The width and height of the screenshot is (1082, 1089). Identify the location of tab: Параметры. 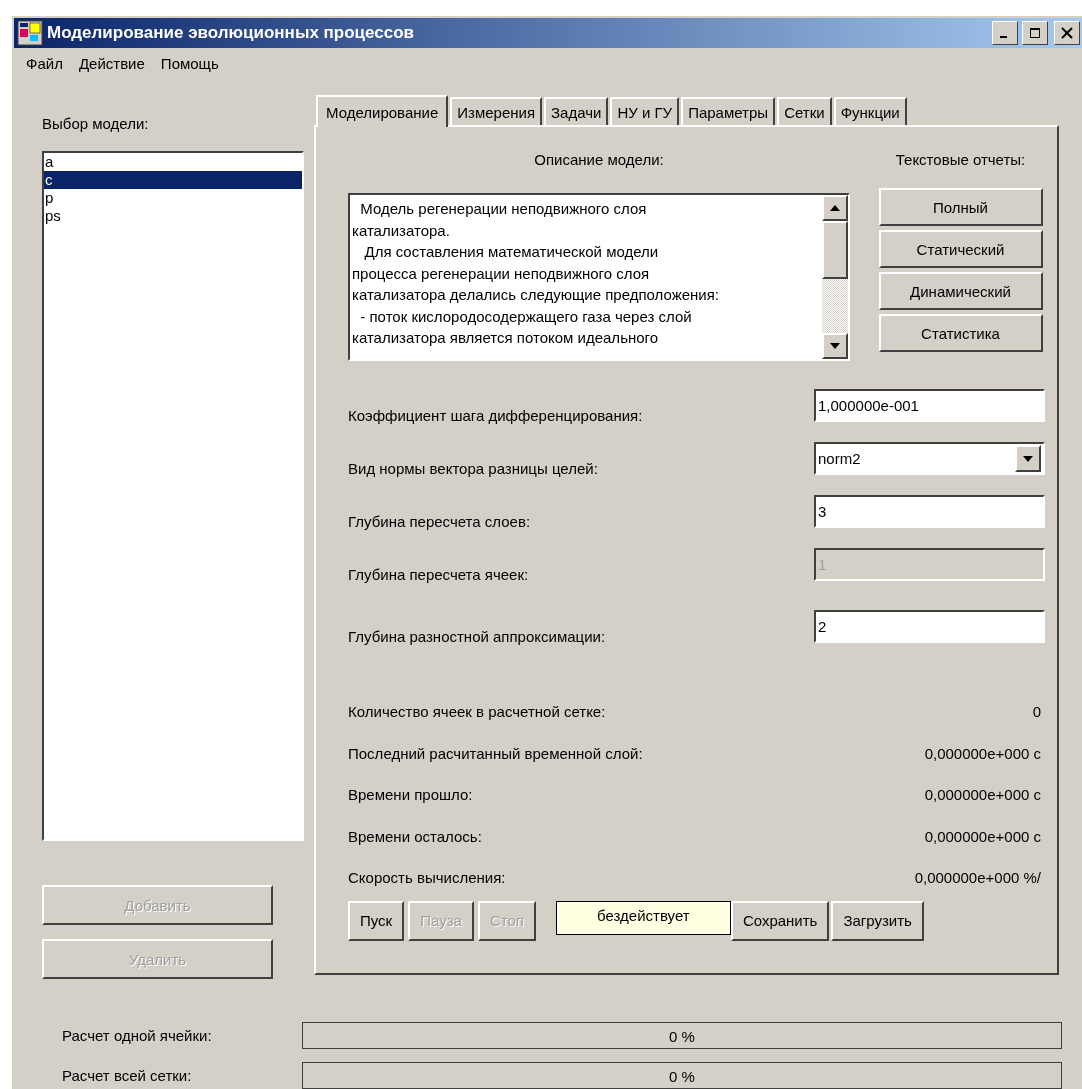
(728, 111).